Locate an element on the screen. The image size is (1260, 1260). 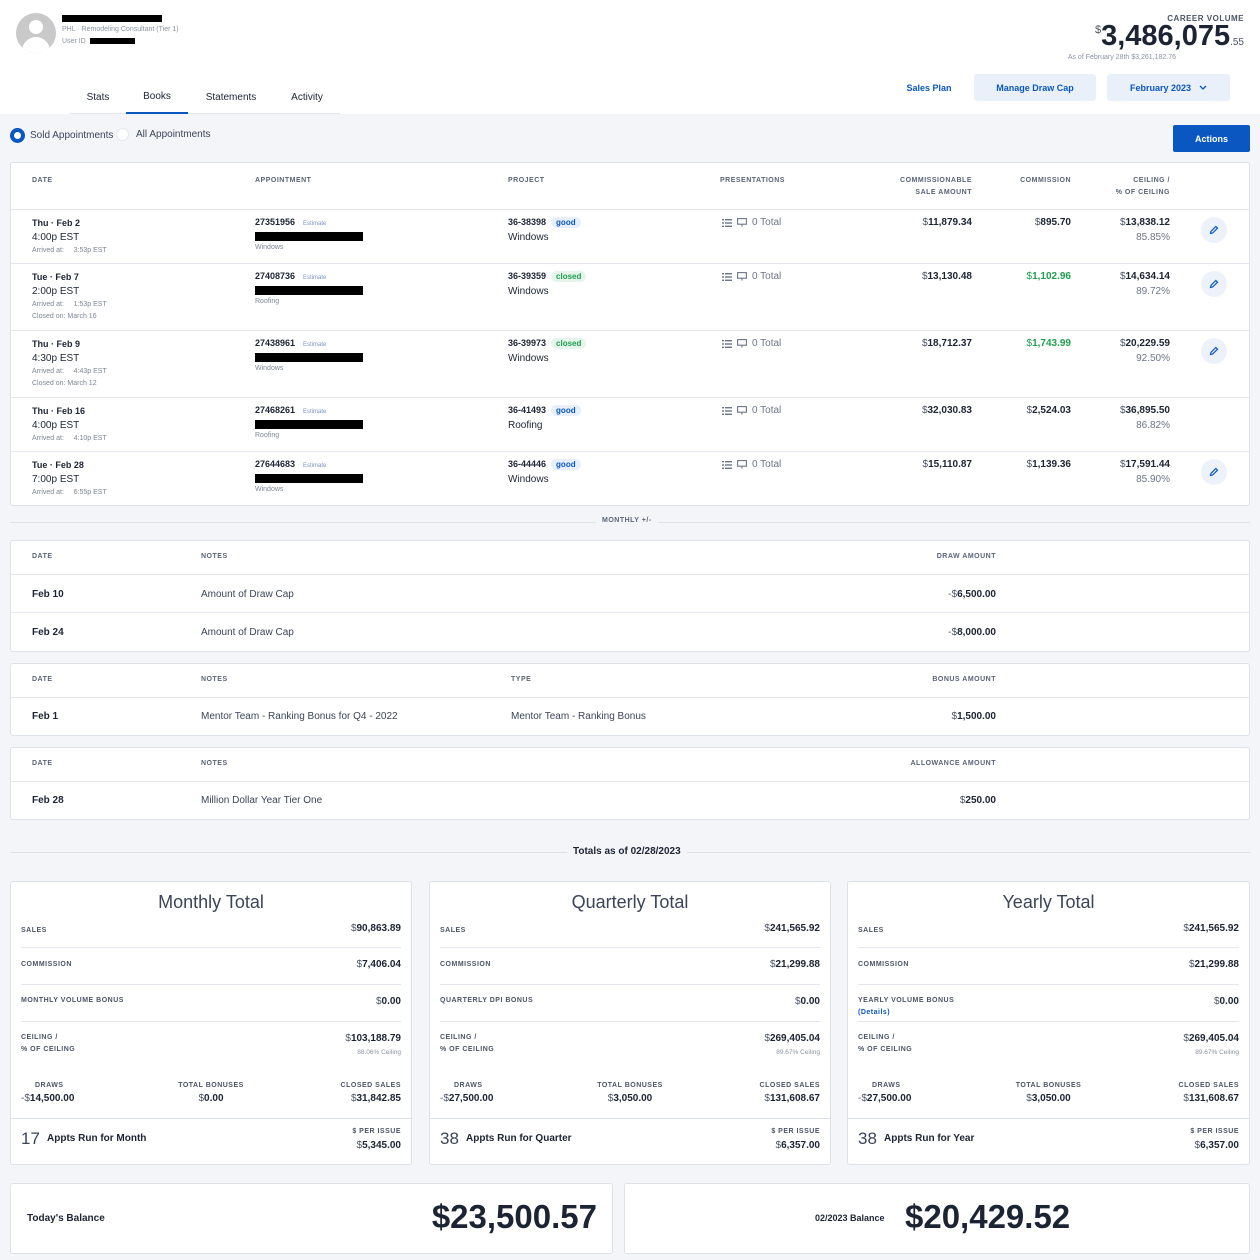
appts-count: 17 is located at coordinates (30, 1138).